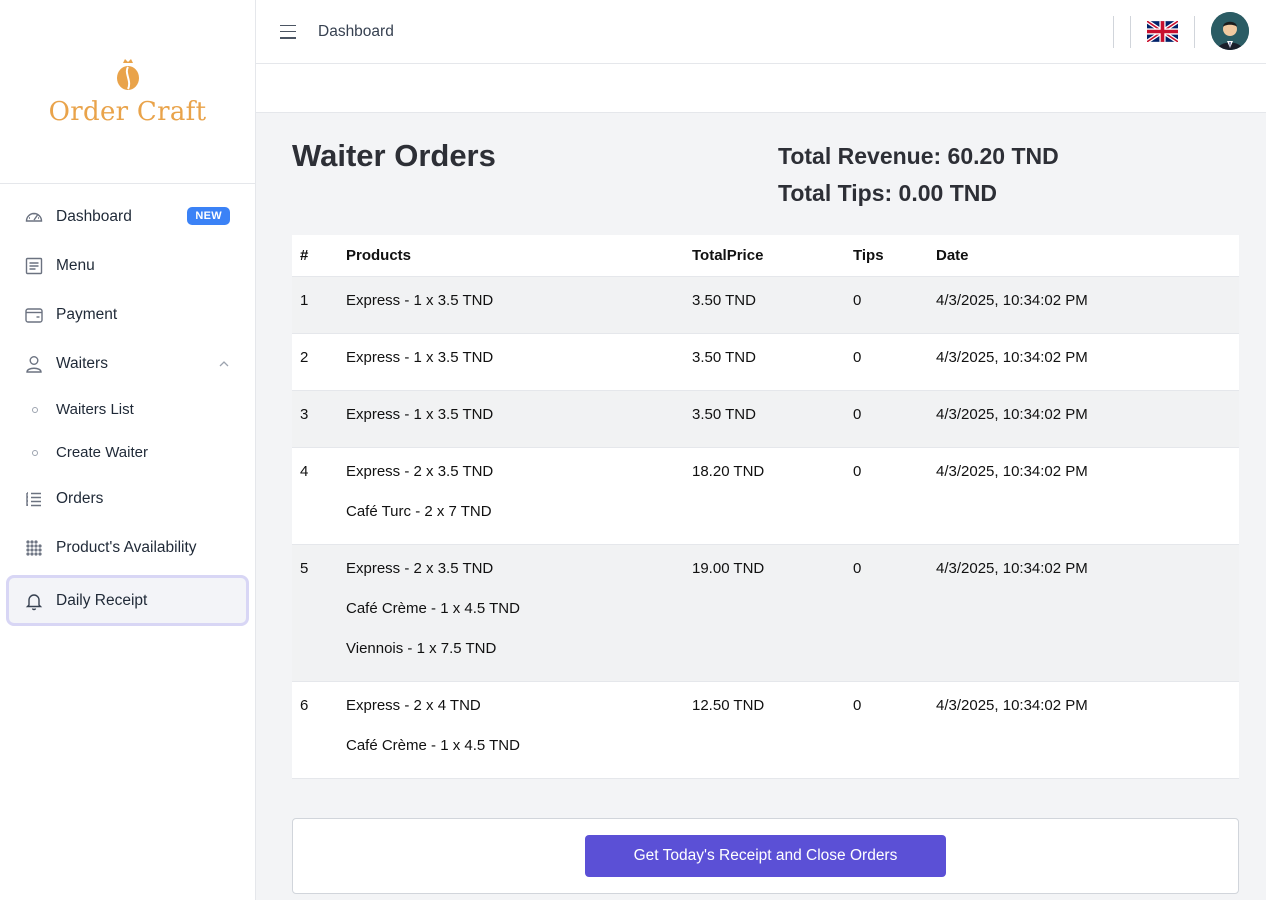  I want to click on chevron-up-icon, so click(224, 364).